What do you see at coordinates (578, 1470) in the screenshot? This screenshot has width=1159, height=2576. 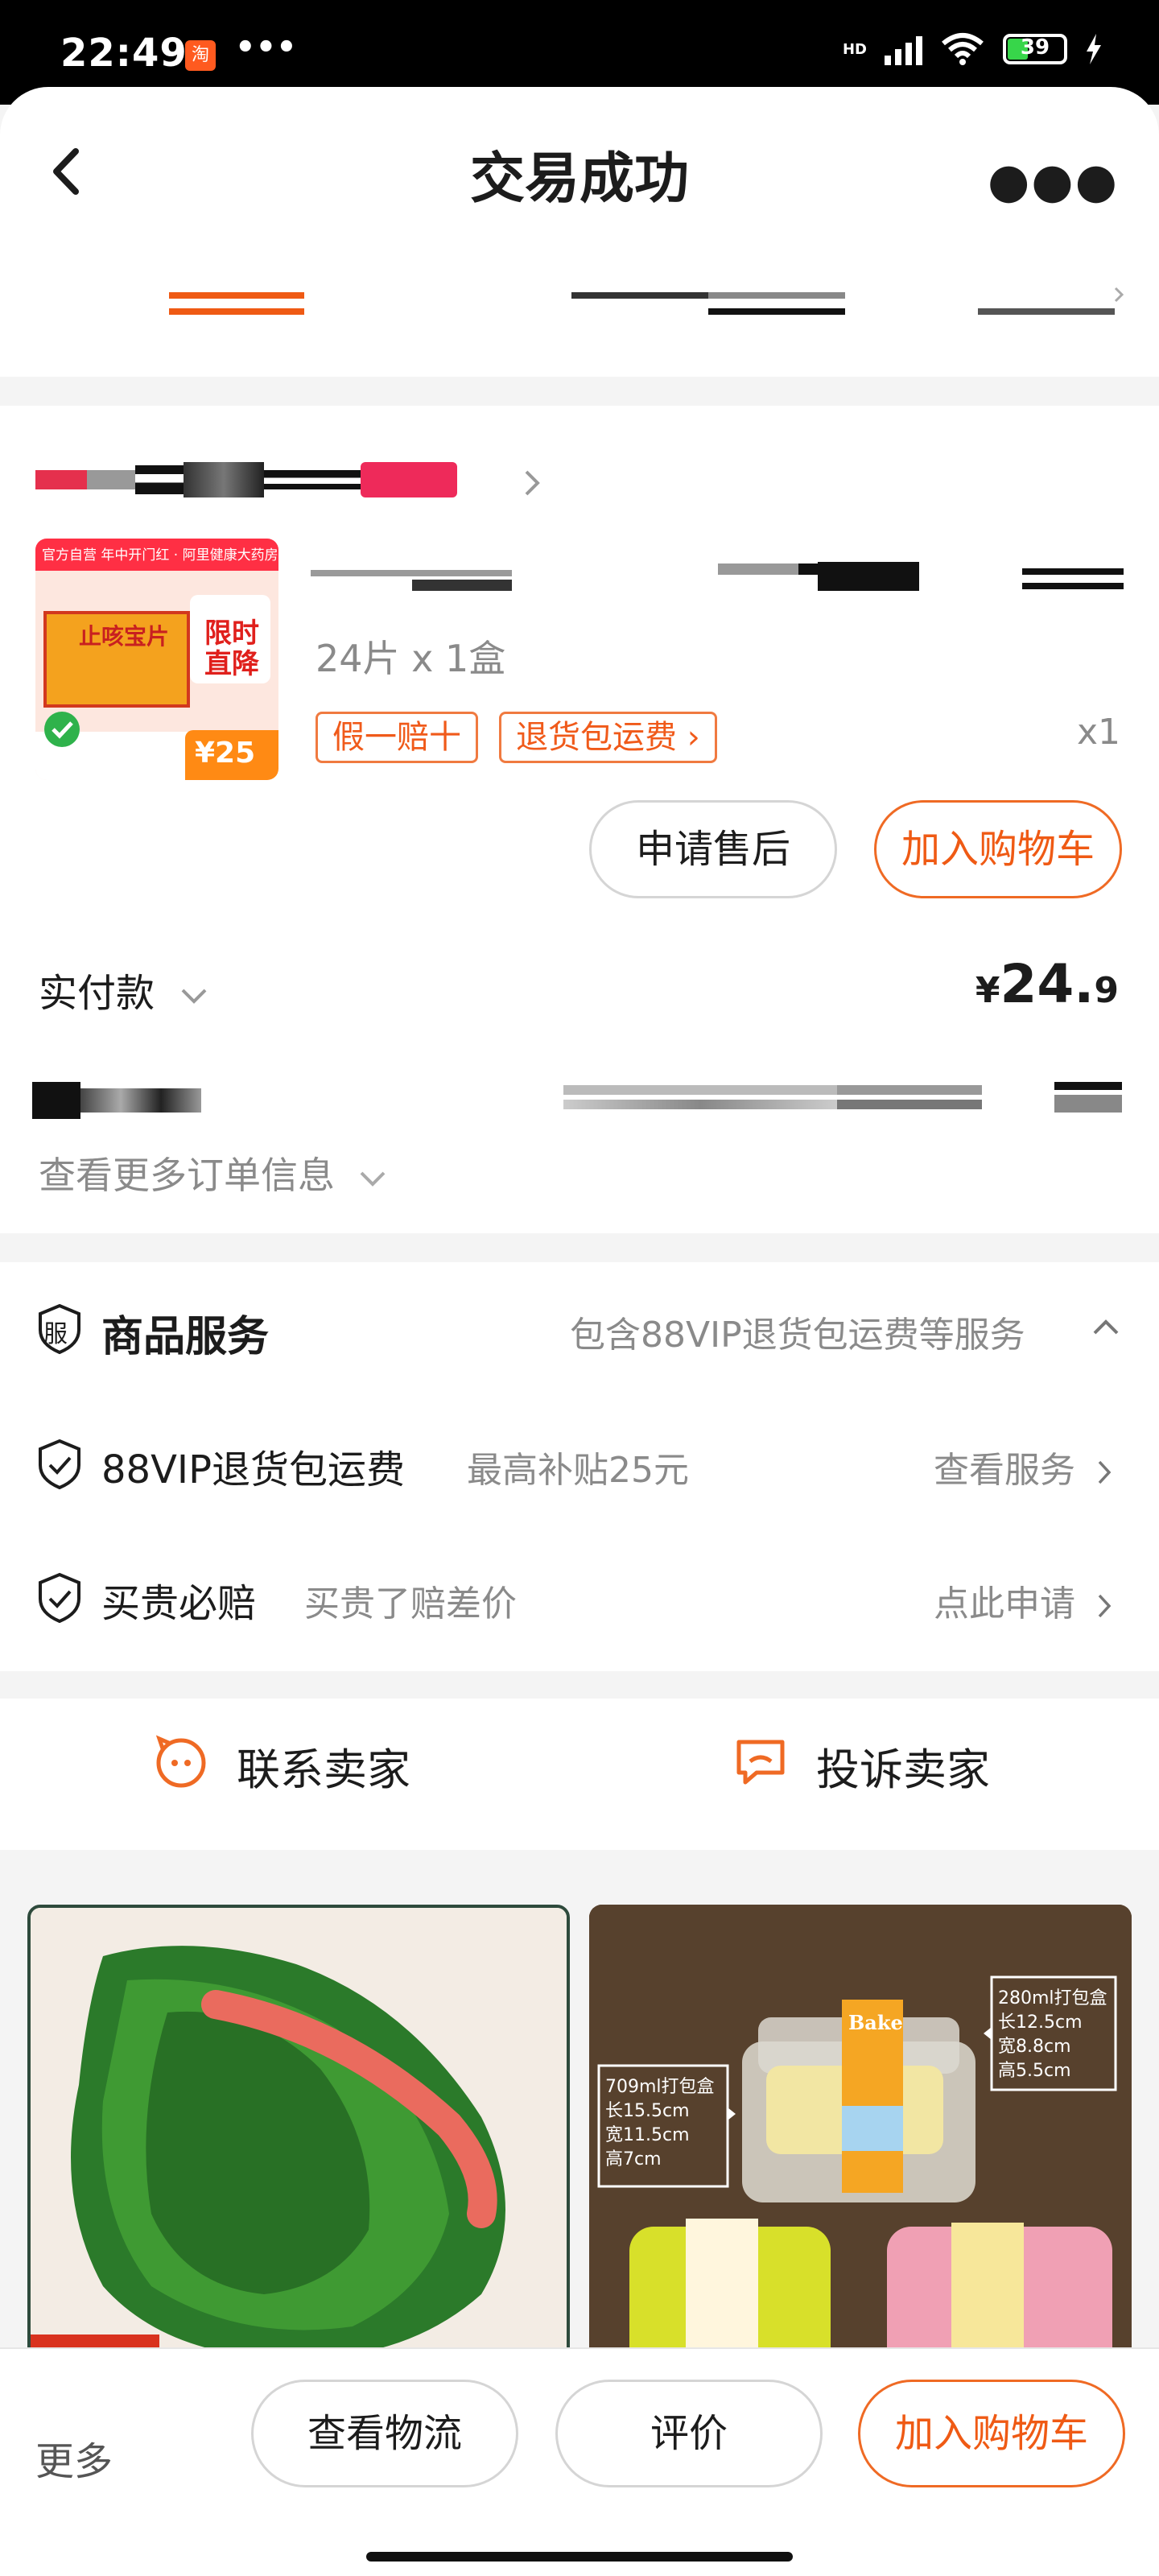 I see `service-item-subtitle: 最高补贴25元` at bounding box center [578, 1470].